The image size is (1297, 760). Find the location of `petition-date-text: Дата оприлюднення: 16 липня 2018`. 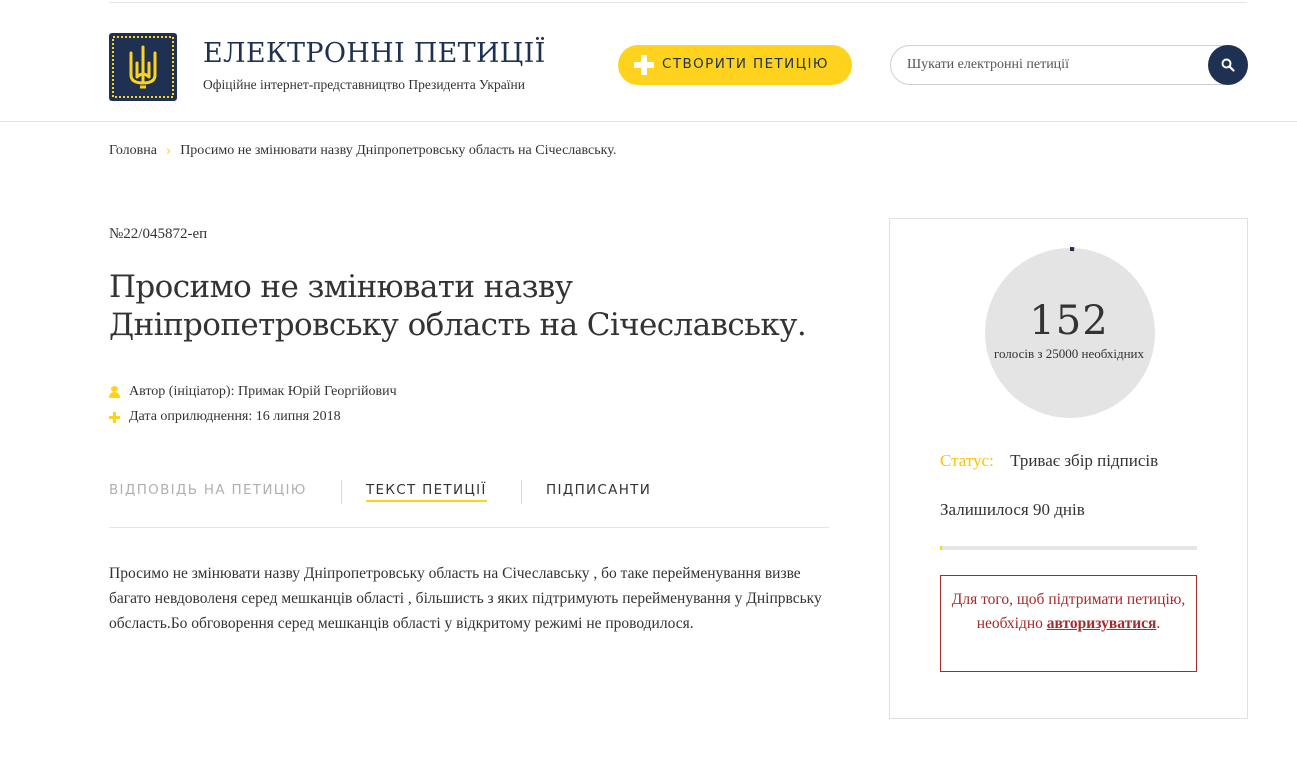

petition-date-text: Дата оприлюднення: 16 липня 2018 is located at coordinates (235, 416).